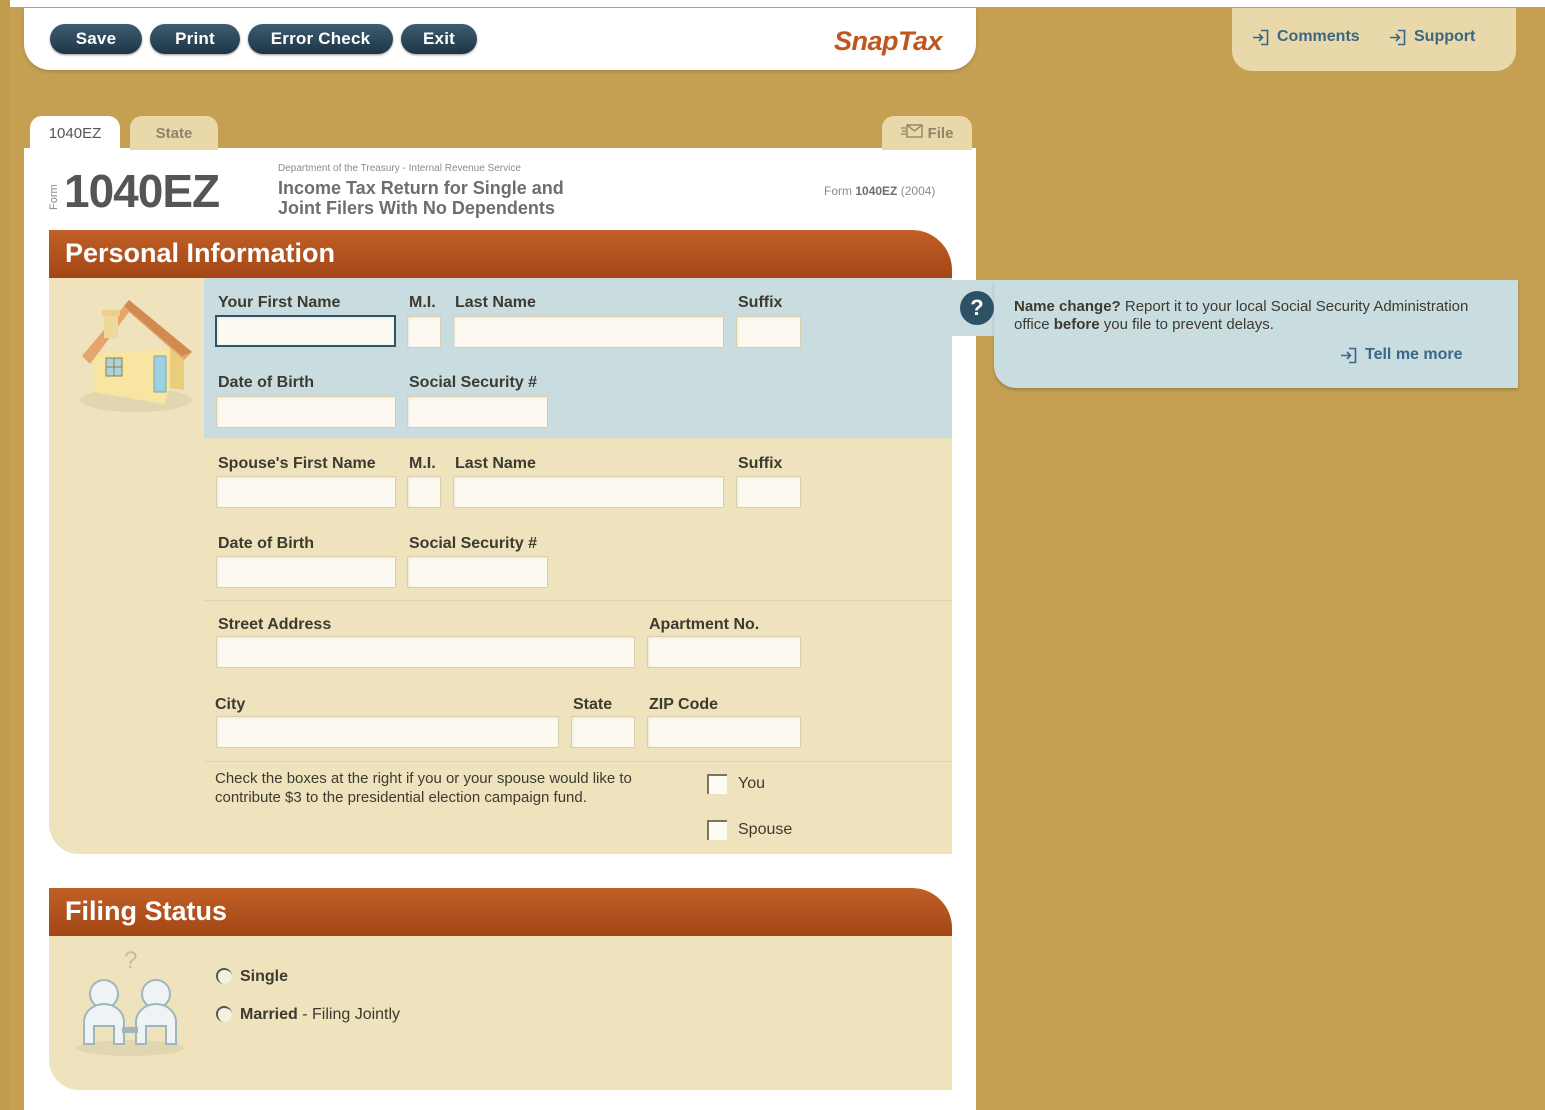 The height and width of the screenshot is (1110, 1545). What do you see at coordinates (768, 332) in the screenshot?
I see `suffix-input` at bounding box center [768, 332].